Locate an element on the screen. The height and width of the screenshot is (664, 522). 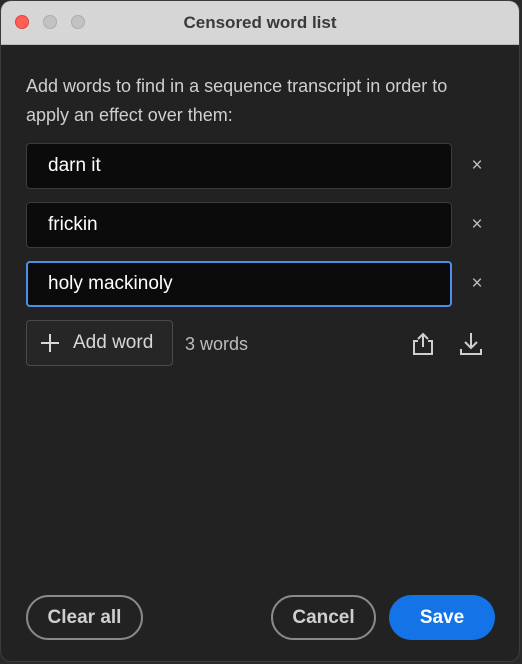
remove-word-2-button: × is located at coordinates (477, 225).